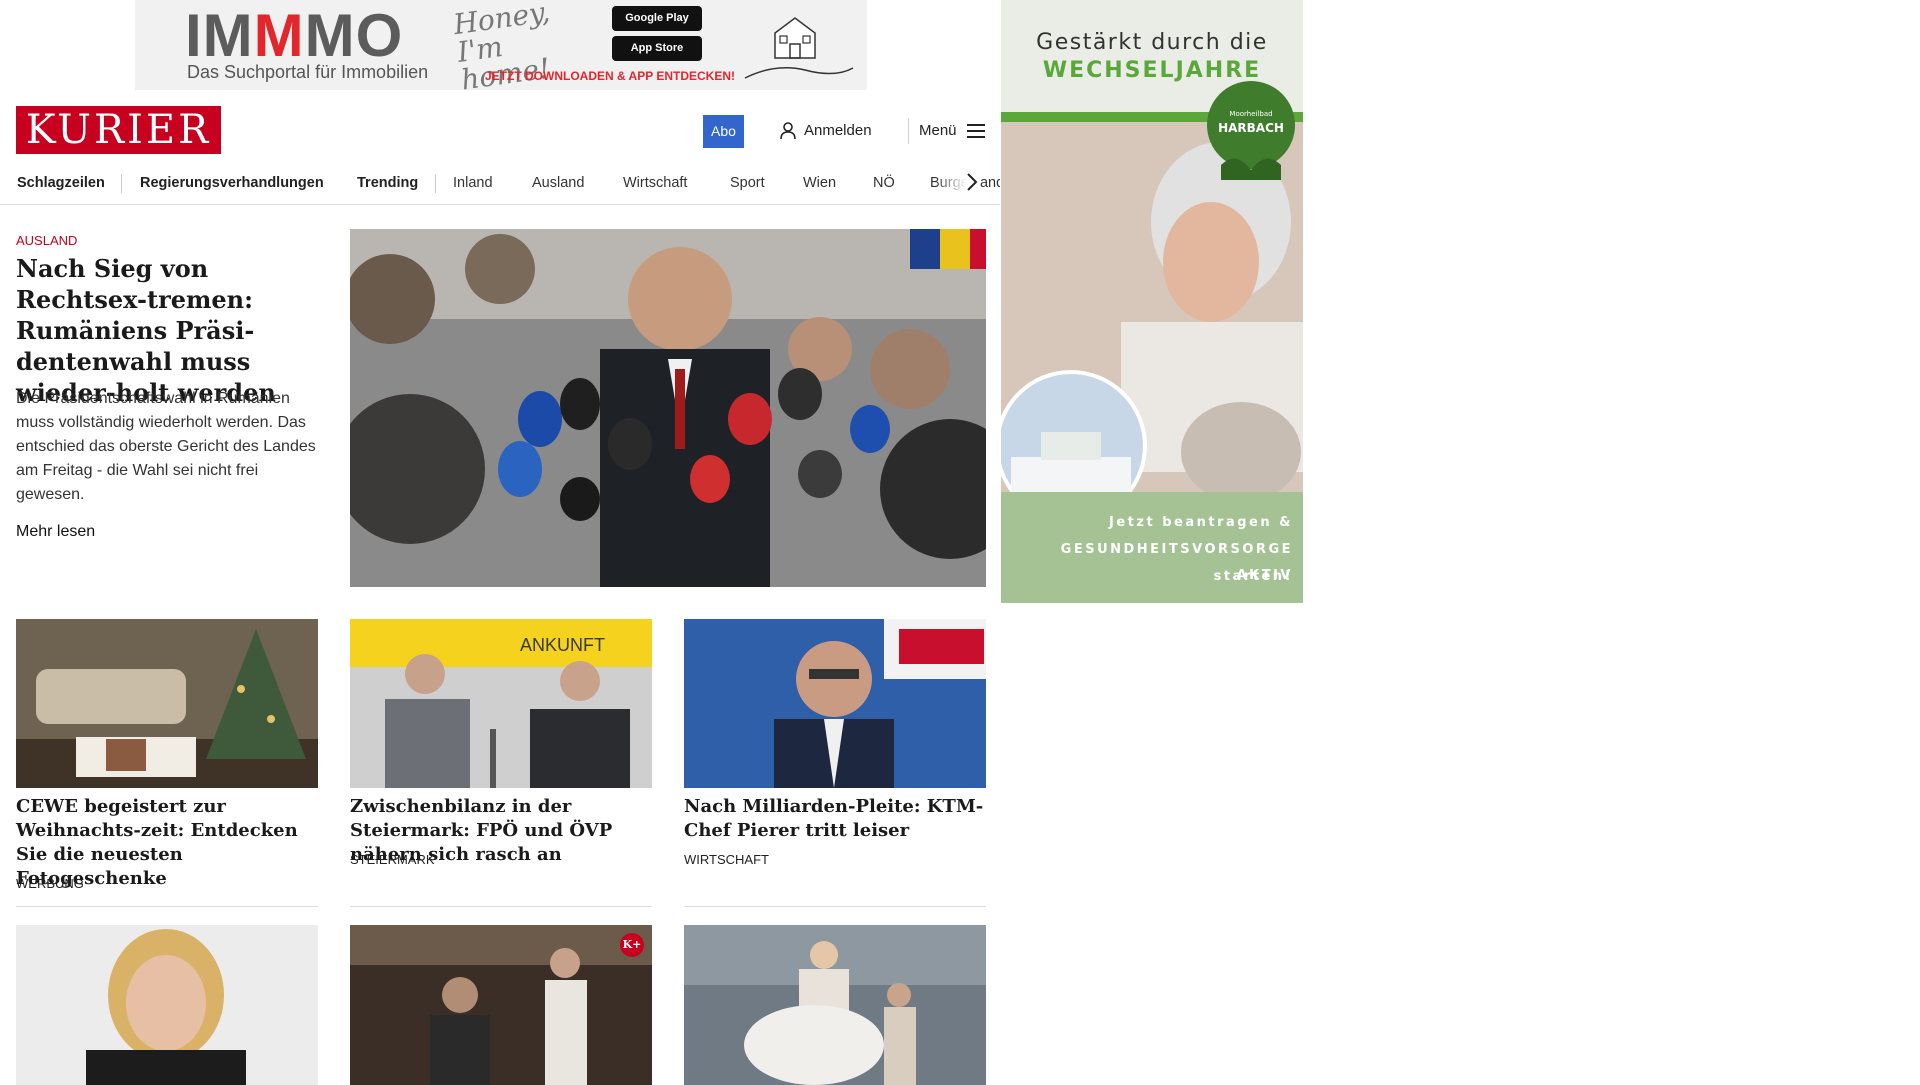  Describe the element at coordinates (294, 35) in the screenshot. I see `immmo-logo: IMMMO` at that location.